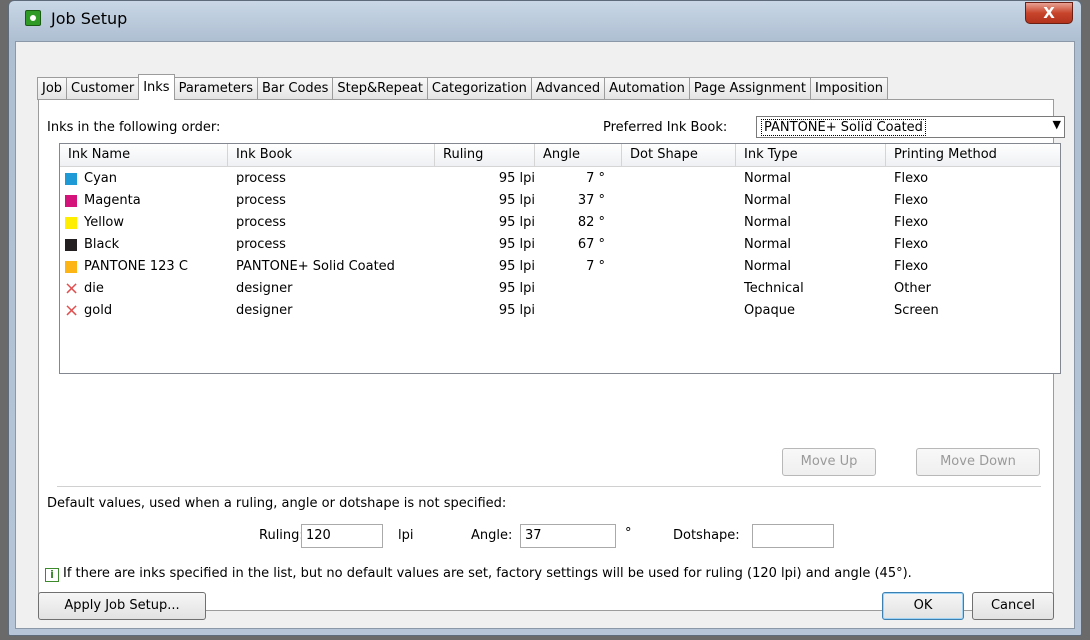 Image resolution: width=1090 pixels, height=640 pixels. Describe the element at coordinates (560, 245) in the screenshot. I see `table-row: Black process 95 lpi 67 ° Normal Flexo` at that location.